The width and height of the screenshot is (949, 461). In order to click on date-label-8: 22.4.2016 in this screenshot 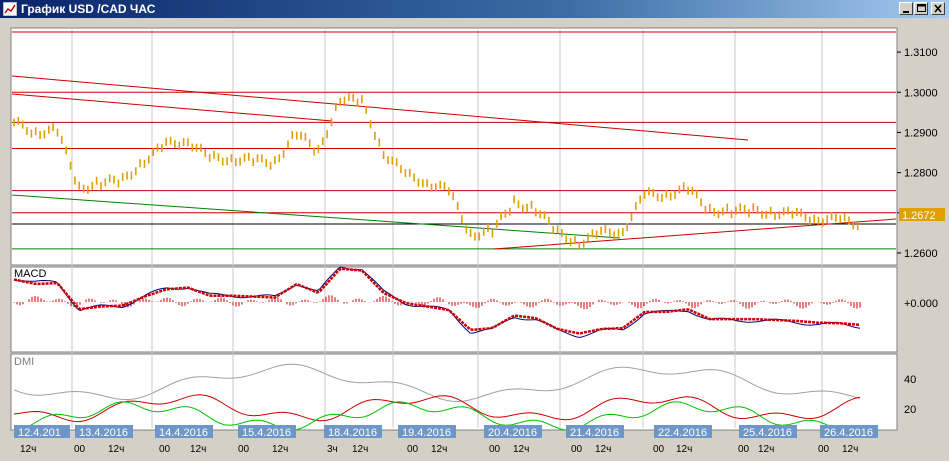, I will do `click(682, 433)`.